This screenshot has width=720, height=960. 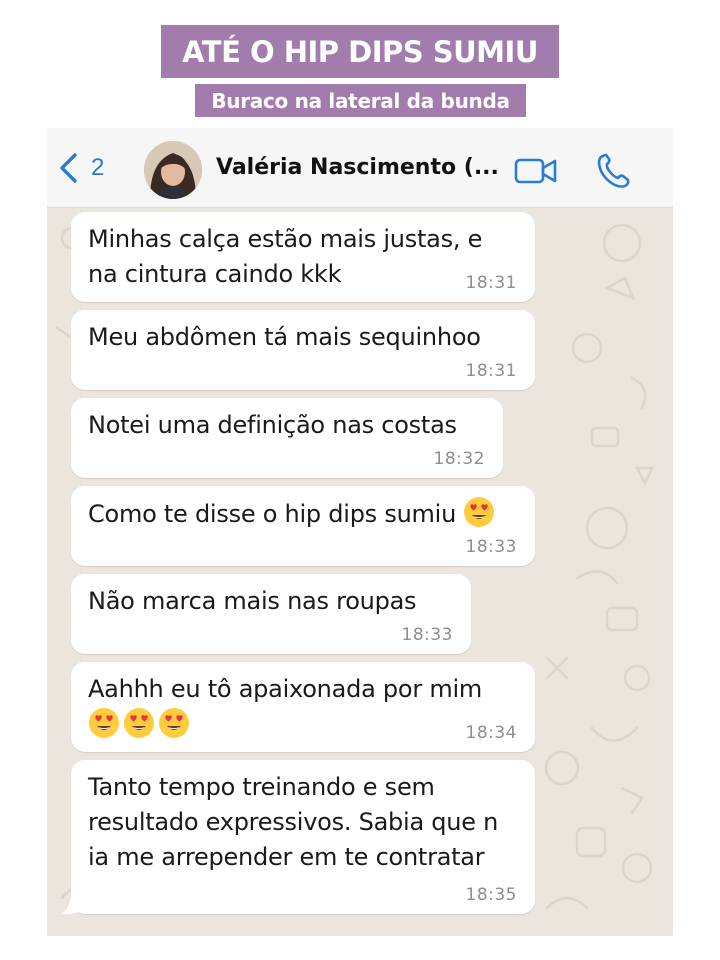 What do you see at coordinates (272, 425) in the screenshot?
I see `message-text: Notei uma definição nas costas` at bounding box center [272, 425].